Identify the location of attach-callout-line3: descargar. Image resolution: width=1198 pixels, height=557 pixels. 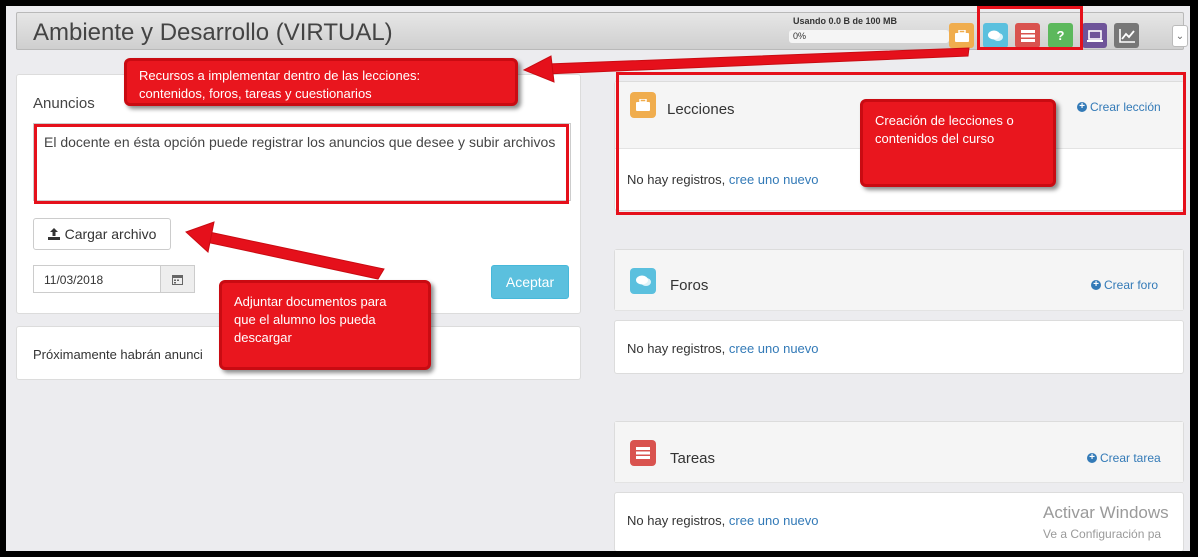
(263, 337).